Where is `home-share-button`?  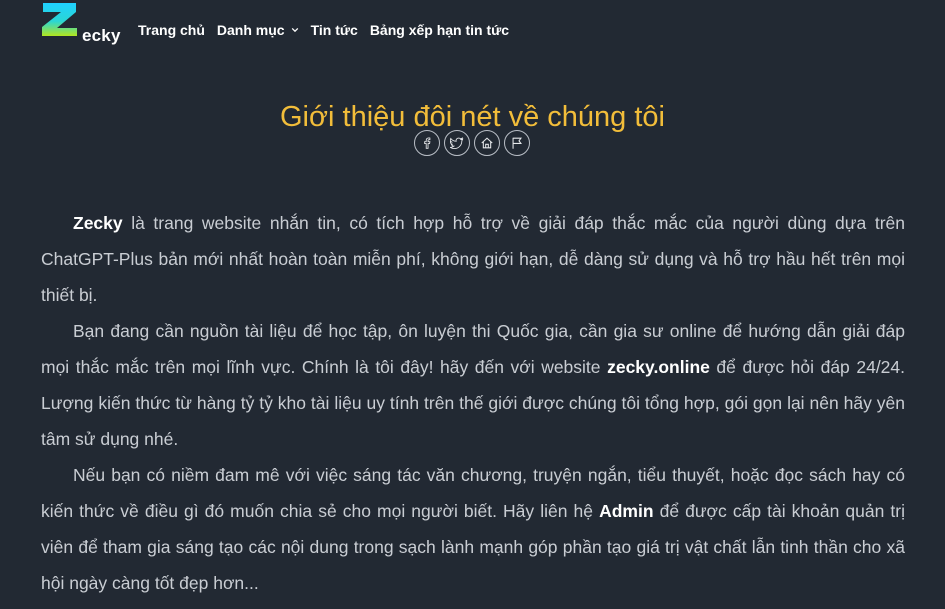
home-share-button is located at coordinates (487, 143).